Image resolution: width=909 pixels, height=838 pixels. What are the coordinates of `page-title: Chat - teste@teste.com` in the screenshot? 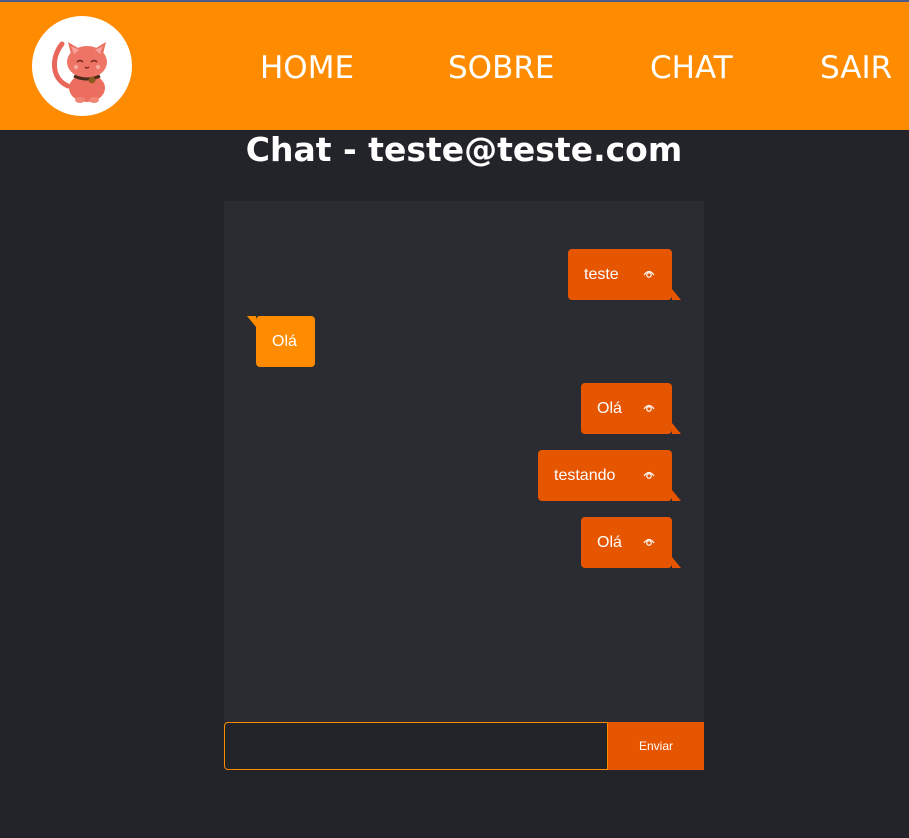 It's located at (464, 149).